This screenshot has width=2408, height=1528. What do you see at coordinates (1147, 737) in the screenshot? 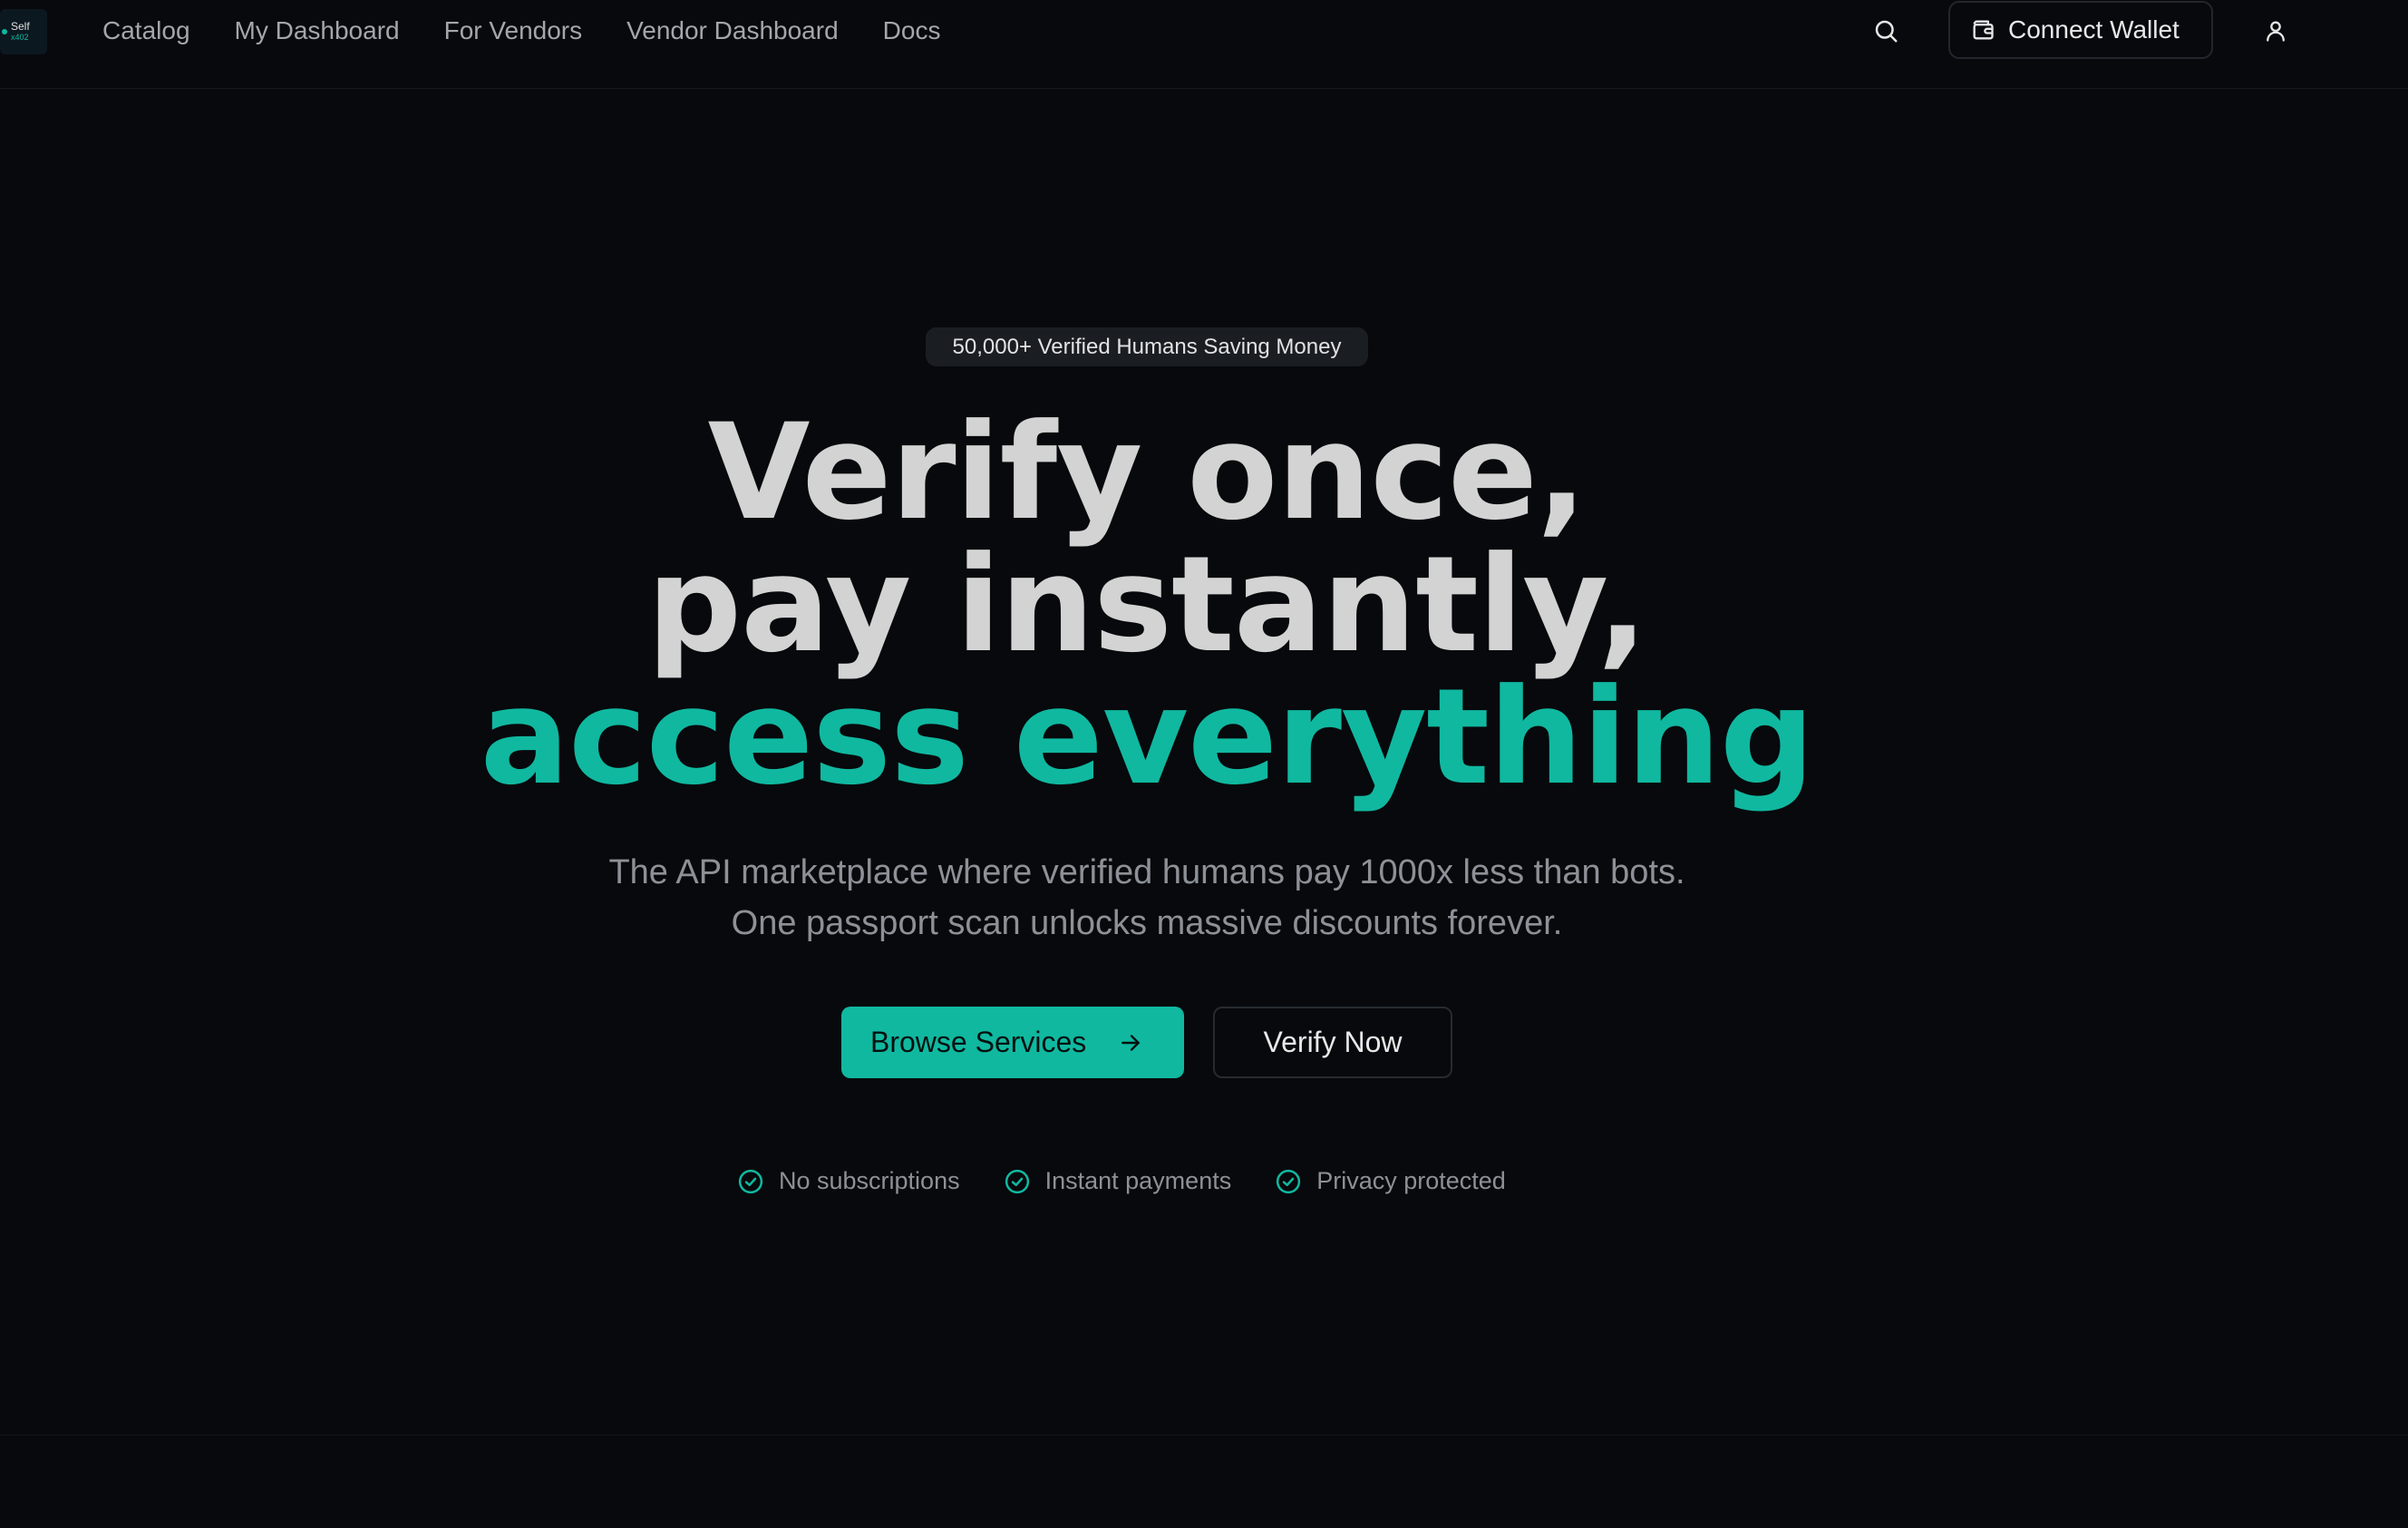
I see `headline-line-3: access everything` at bounding box center [1147, 737].